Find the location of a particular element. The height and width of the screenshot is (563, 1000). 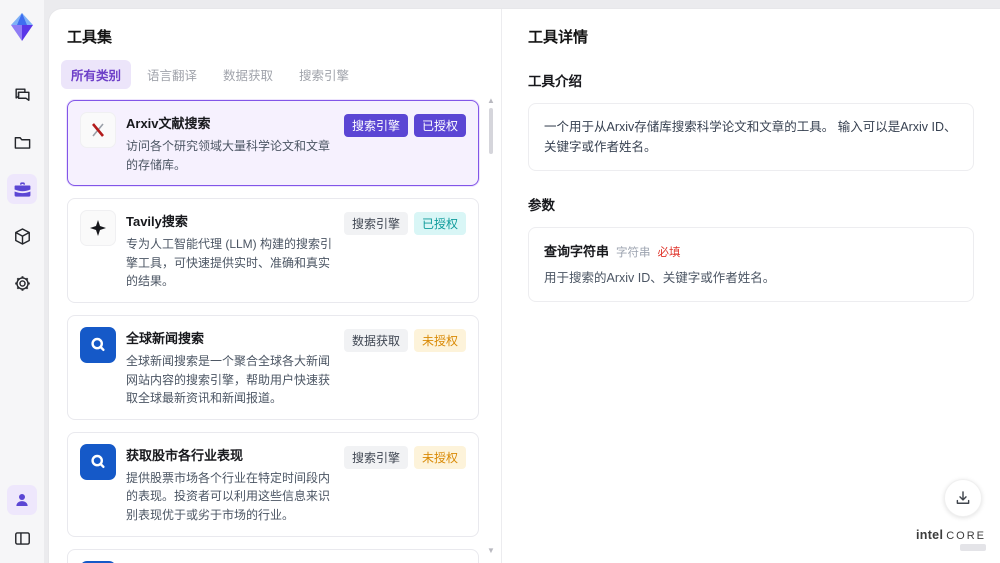

cube-icon is located at coordinates (22, 236).